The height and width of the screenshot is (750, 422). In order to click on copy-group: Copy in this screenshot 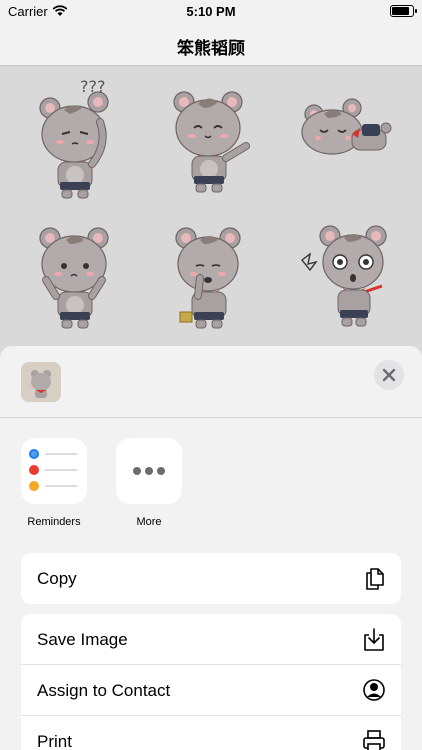, I will do `click(211, 578)`.